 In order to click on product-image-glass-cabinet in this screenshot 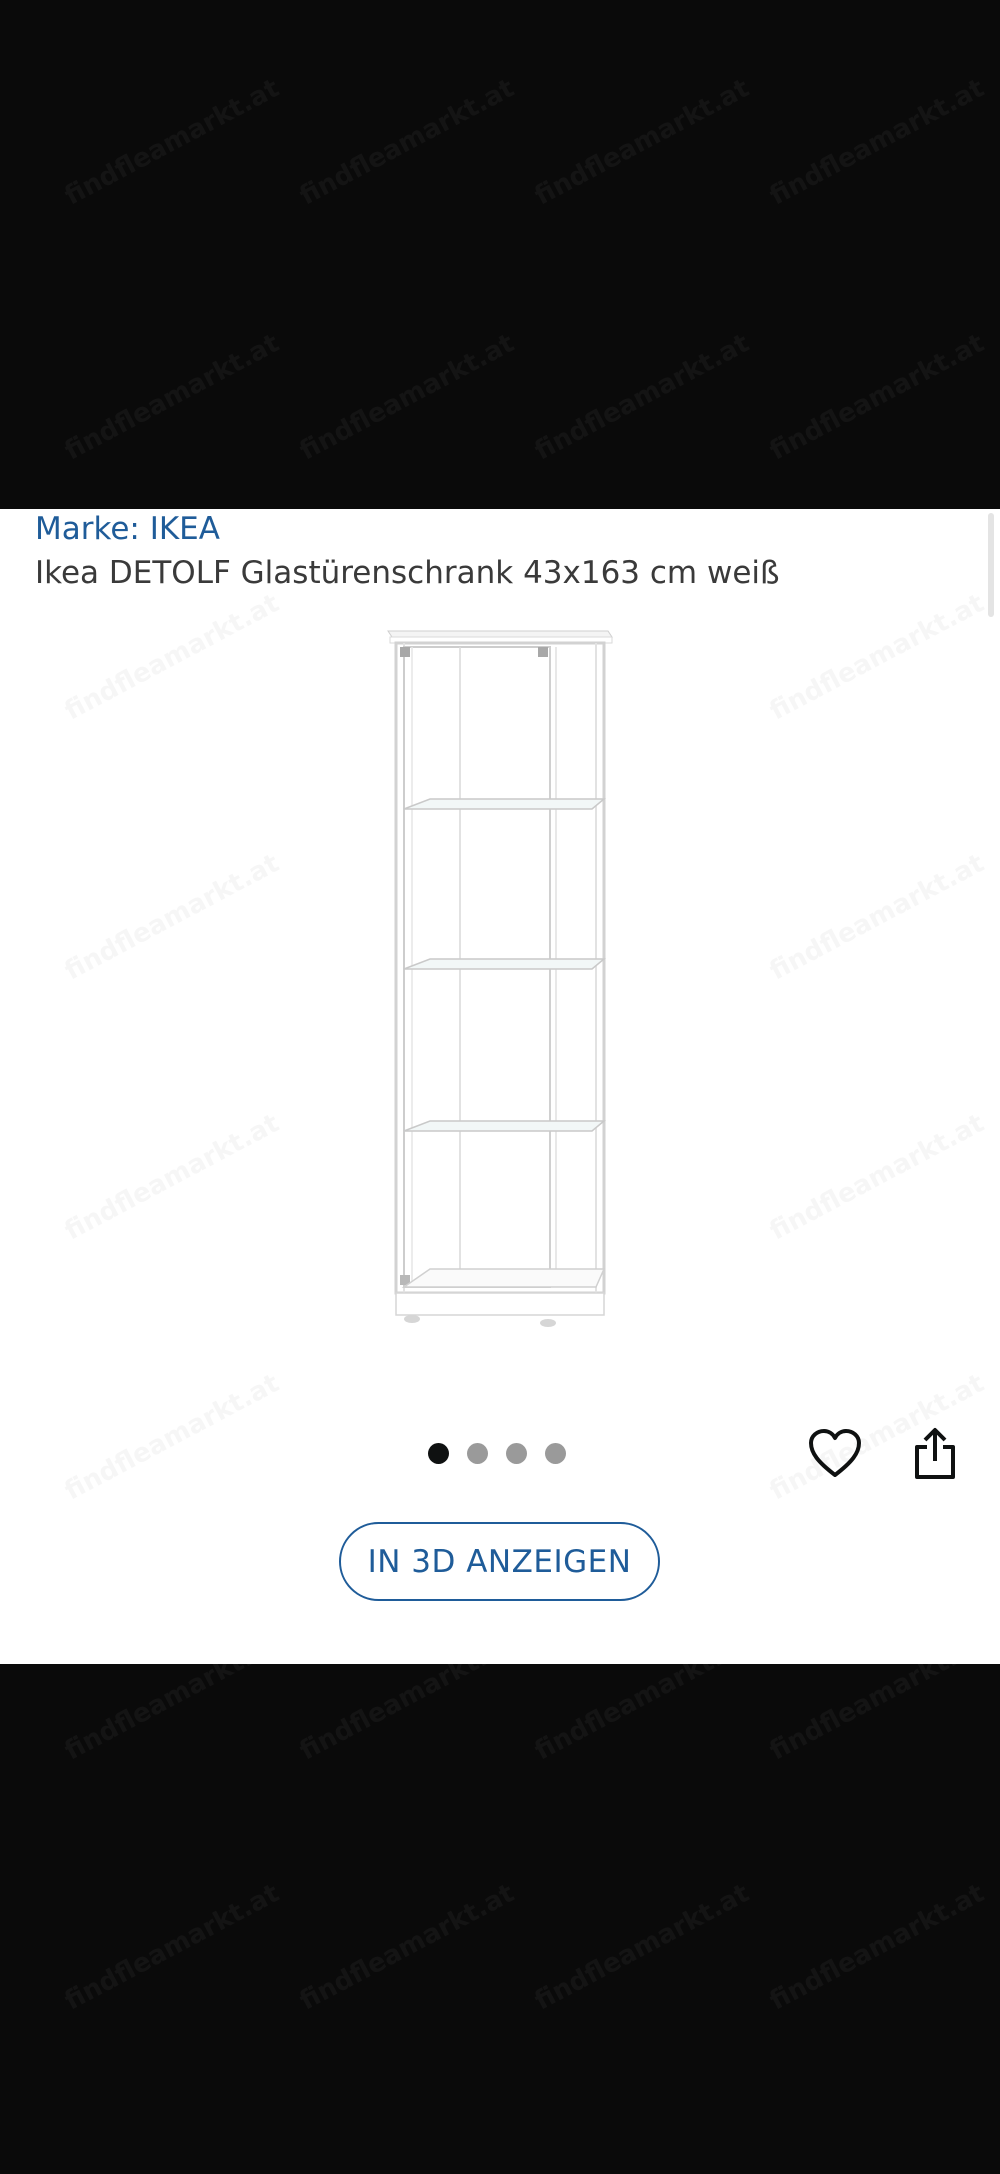, I will do `click(500, 989)`.